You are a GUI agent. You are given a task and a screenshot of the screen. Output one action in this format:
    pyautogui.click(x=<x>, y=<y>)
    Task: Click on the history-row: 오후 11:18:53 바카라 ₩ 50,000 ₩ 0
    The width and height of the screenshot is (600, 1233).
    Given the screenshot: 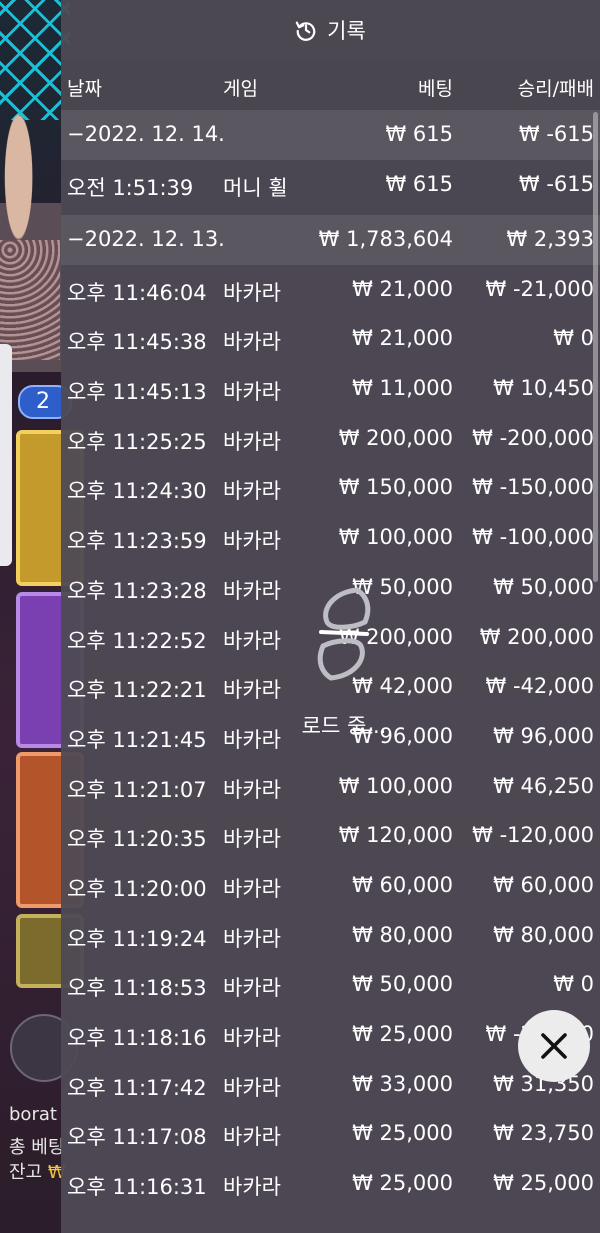 What is the action you would take?
    pyautogui.click(x=330, y=985)
    